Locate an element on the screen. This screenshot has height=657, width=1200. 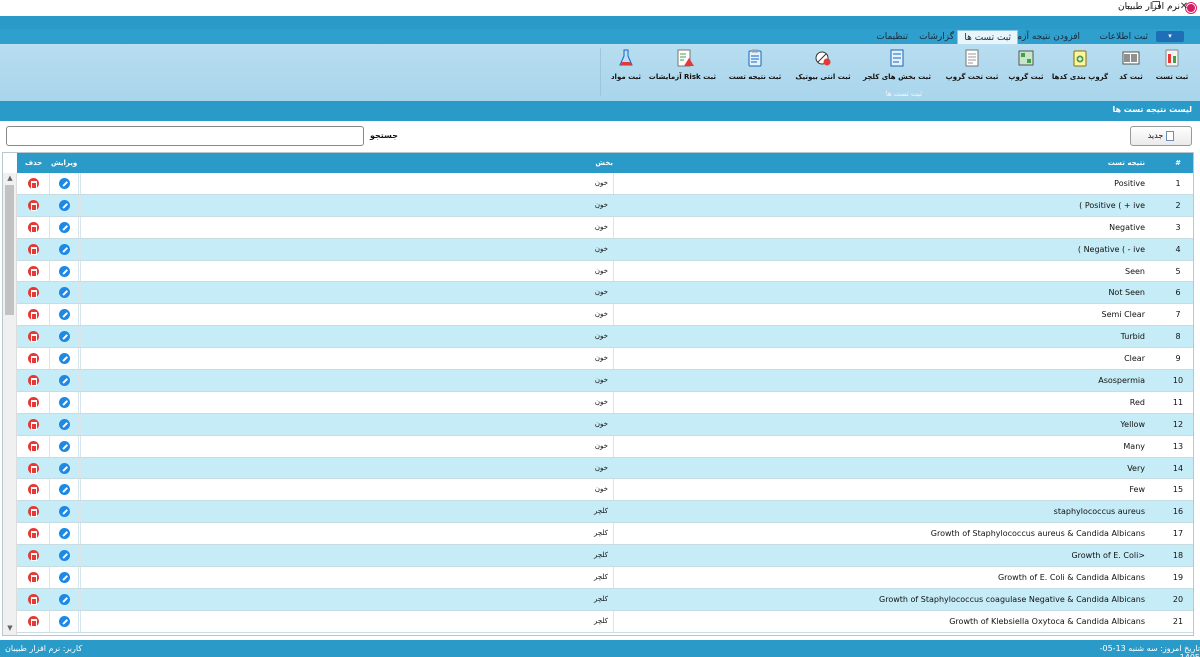
group-codes-button: گروپ بندی کدها is located at coordinates (1080, 64).